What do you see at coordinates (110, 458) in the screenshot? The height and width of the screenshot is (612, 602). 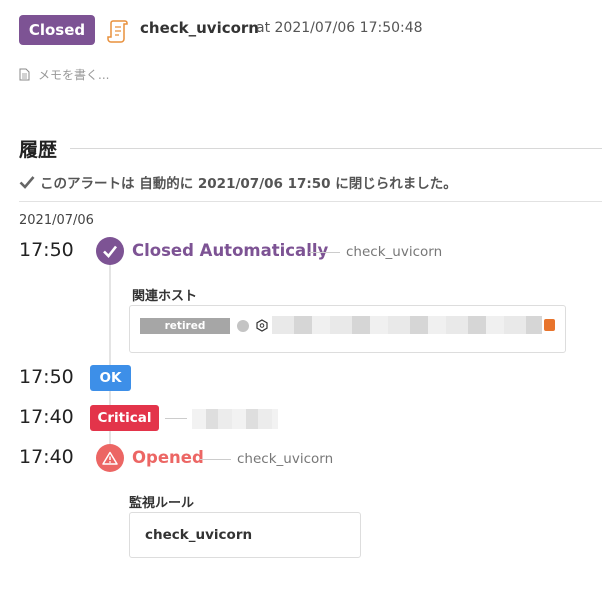 I see `warning-icon` at bounding box center [110, 458].